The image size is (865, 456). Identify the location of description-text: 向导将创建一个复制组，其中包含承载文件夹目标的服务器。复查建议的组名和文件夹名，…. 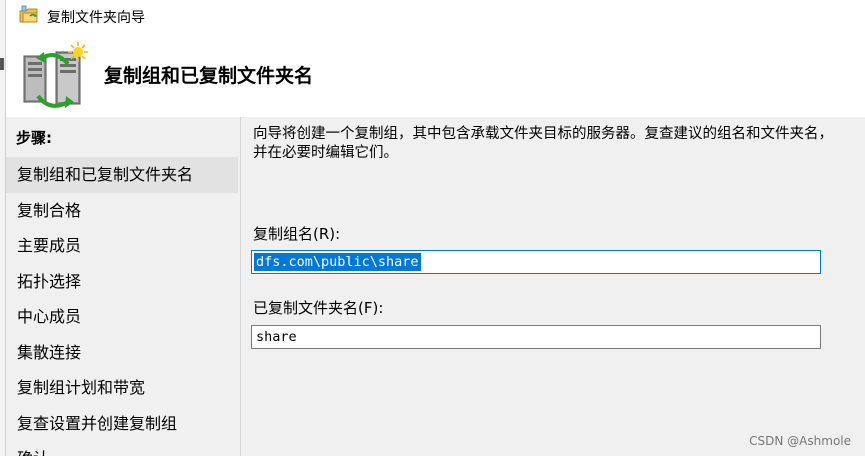
(543, 143).